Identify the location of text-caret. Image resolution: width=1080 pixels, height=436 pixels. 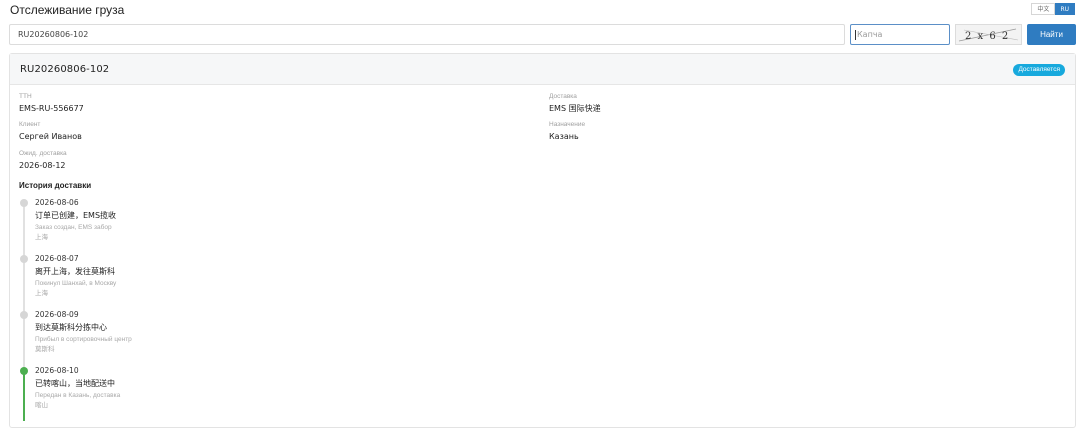
(855, 34).